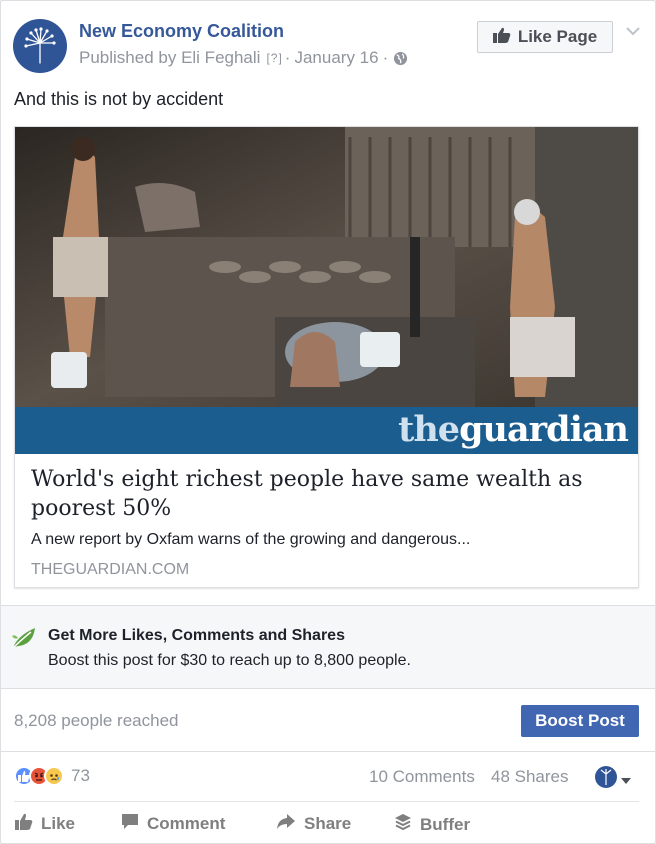 The image size is (656, 844). I want to click on published-by: Published by Eli Feghali, so click(169, 58).